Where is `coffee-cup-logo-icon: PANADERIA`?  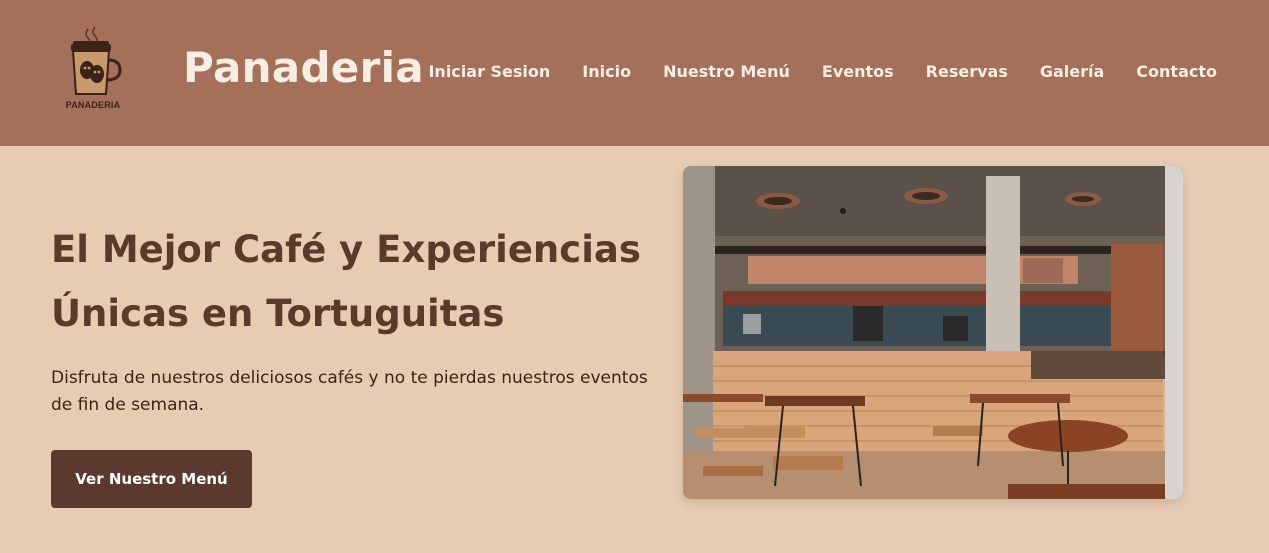 coffee-cup-logo-icon: PANADERIA is located at coordinates (93, 68).